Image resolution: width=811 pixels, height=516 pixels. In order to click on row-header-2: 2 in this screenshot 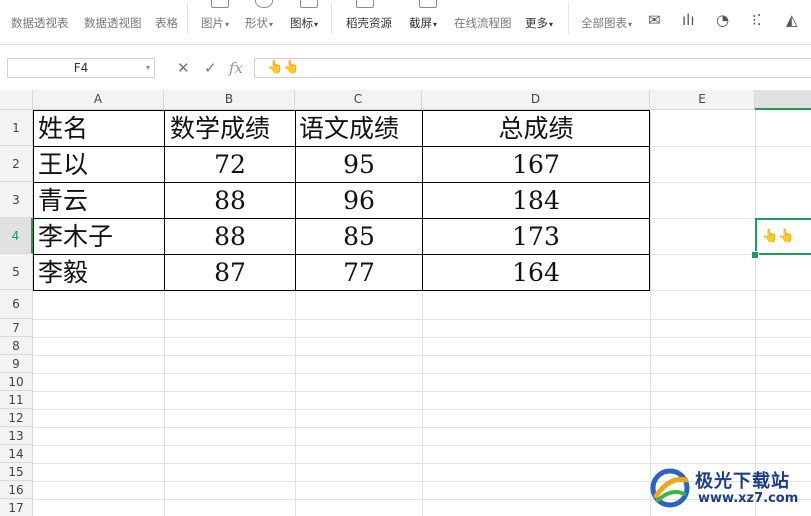, I will do `click(16, 164)`.